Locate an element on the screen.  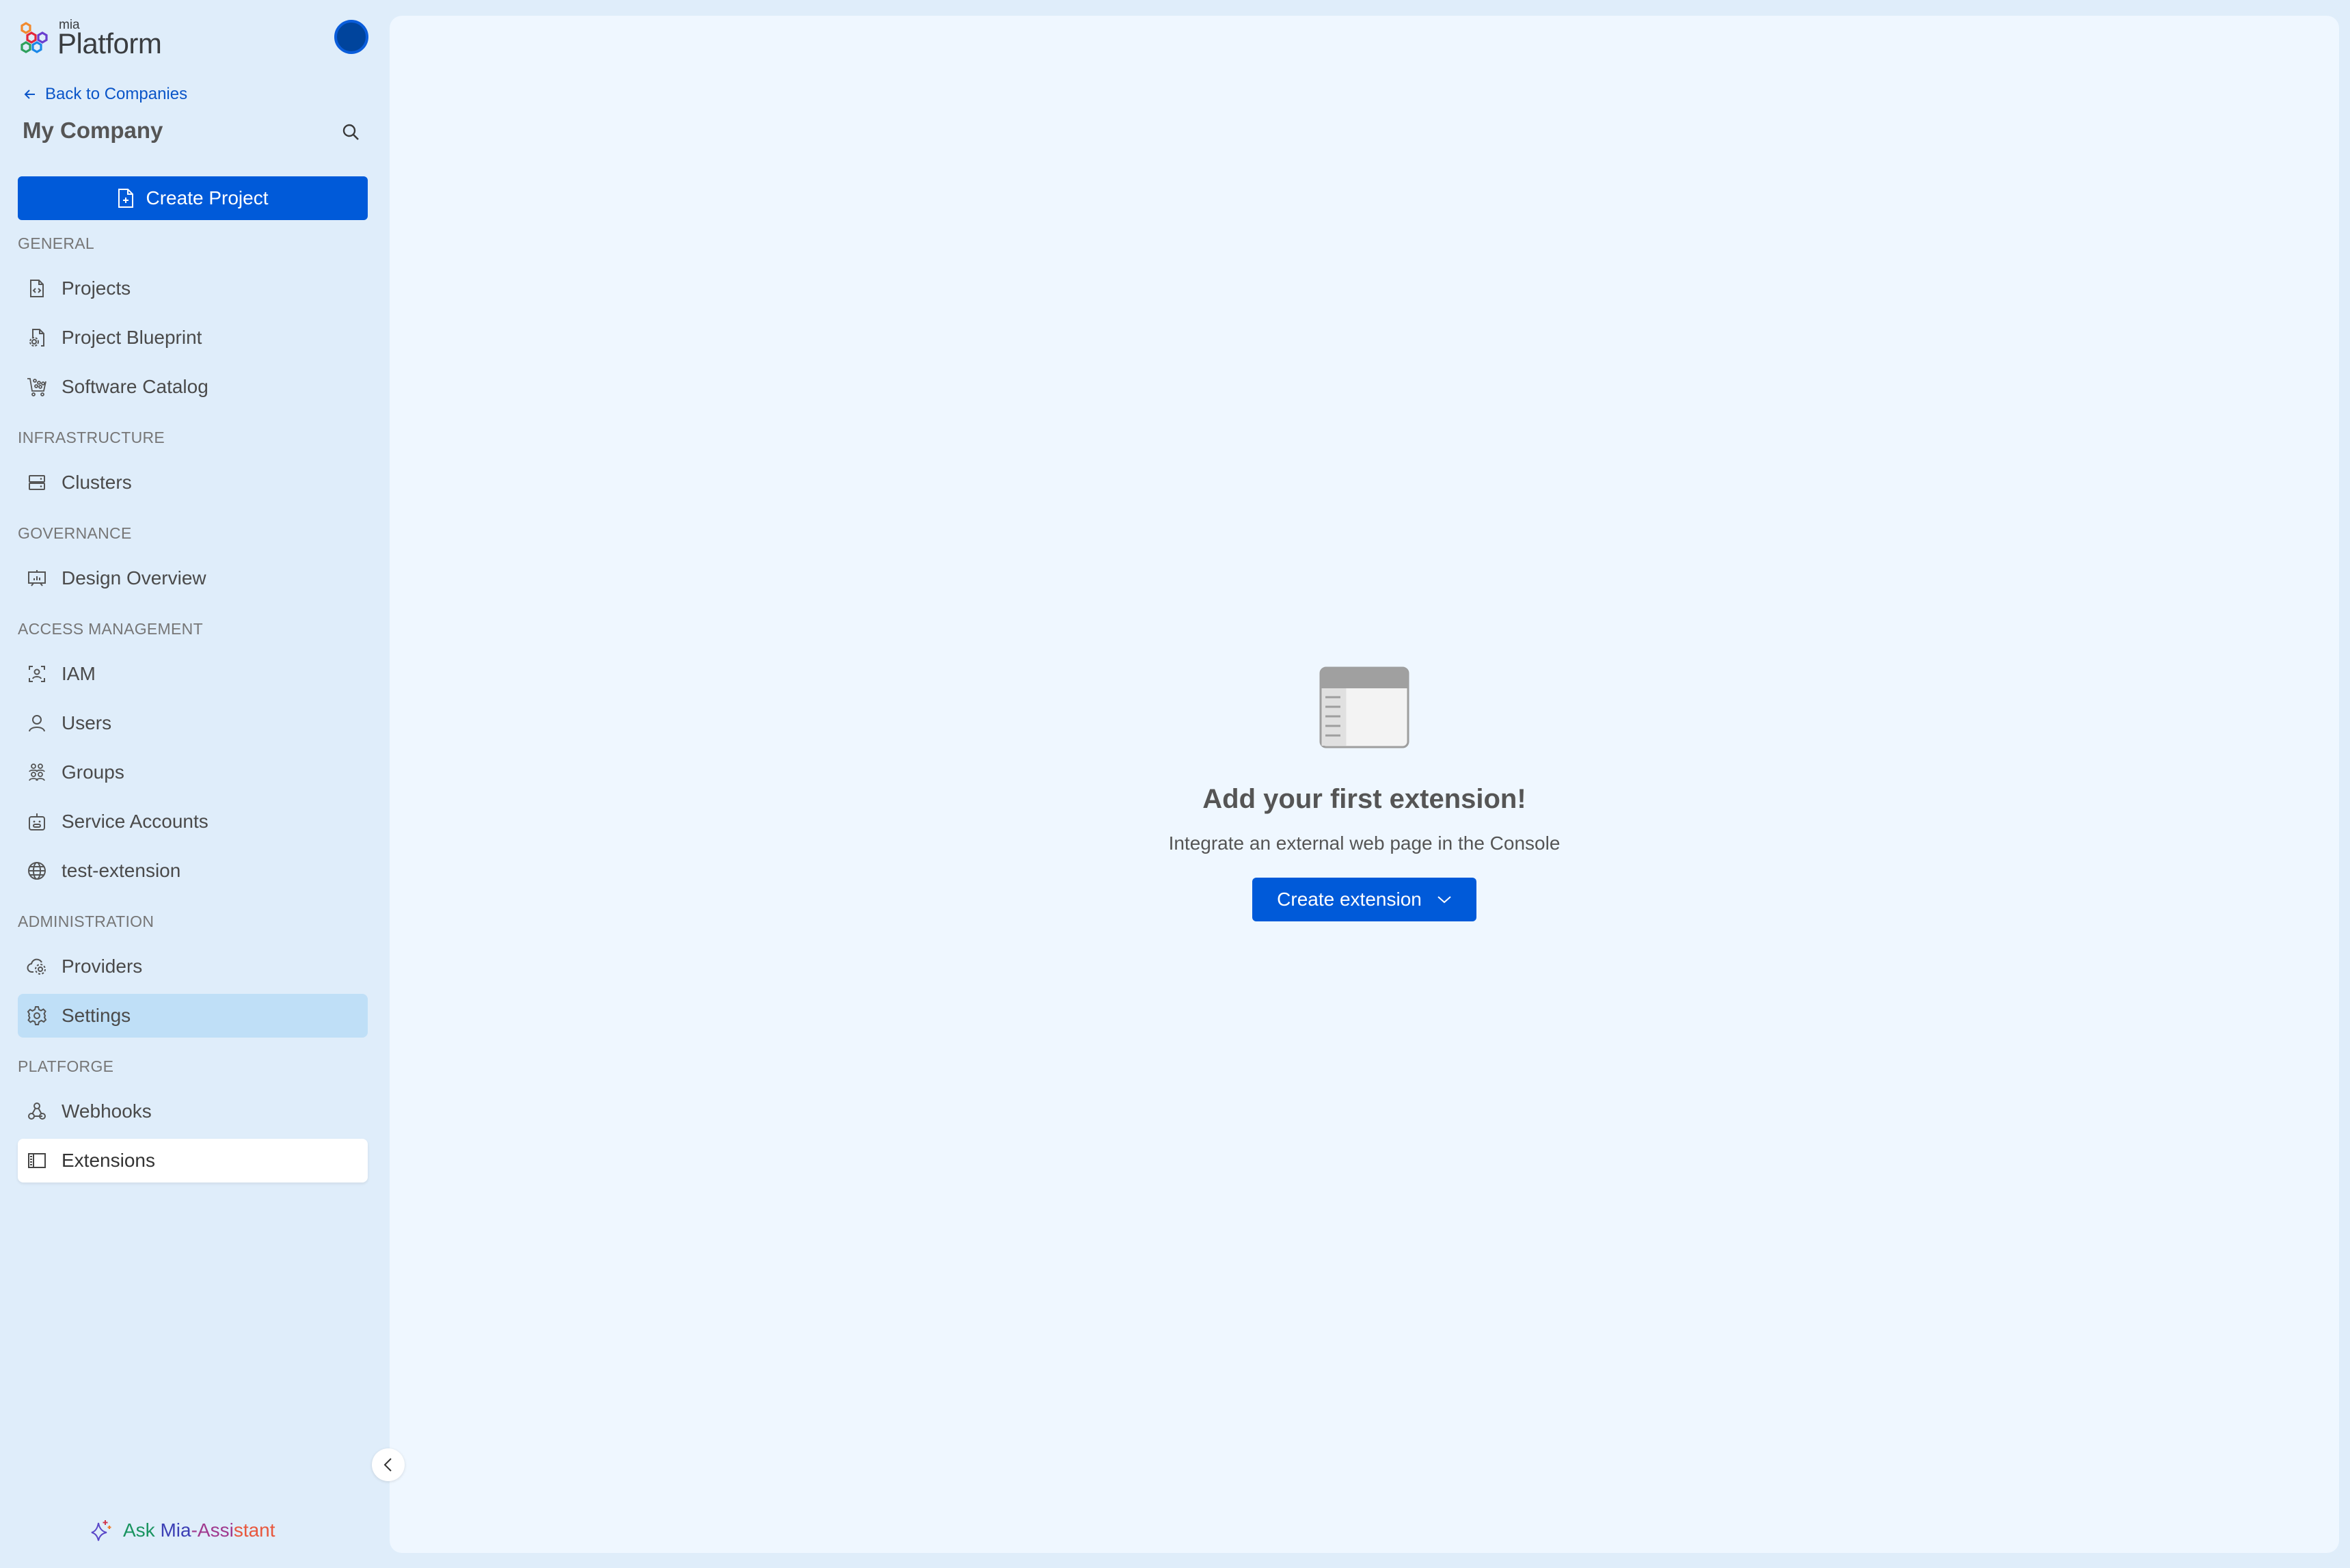
gear-icon is located at coordinates (37, 1016).